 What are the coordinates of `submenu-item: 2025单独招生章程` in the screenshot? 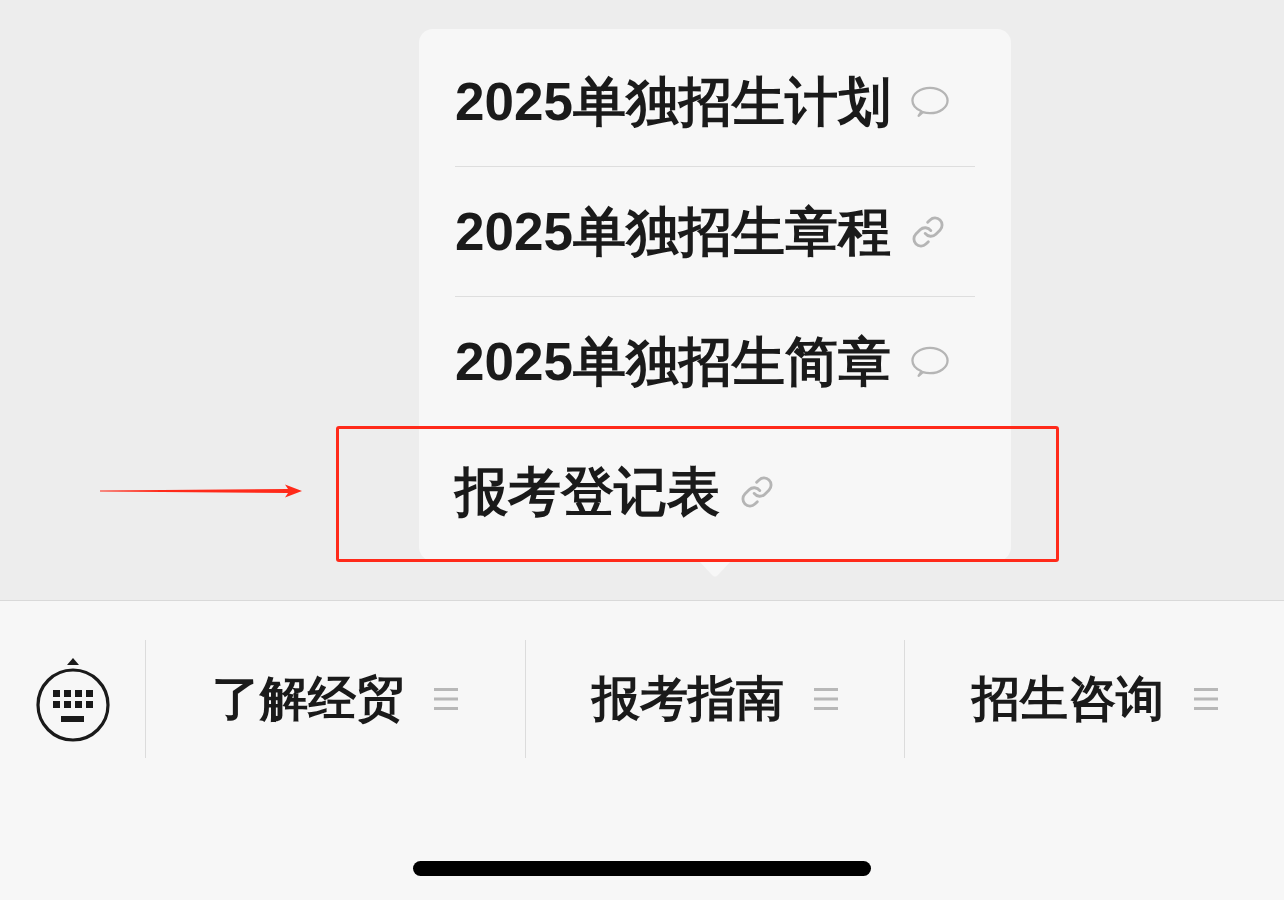 It's located at (715, 231).